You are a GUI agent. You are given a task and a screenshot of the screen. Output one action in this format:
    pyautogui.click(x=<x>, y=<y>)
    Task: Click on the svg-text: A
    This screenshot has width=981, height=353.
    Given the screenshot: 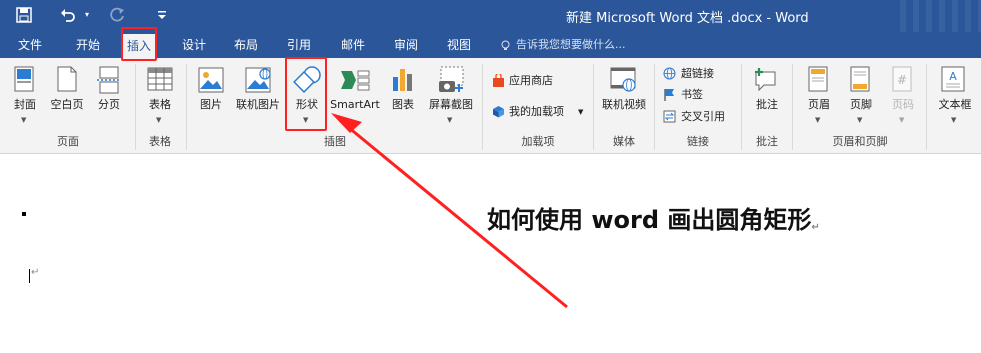 What is the action you would take?
    pyautogui.click(x=953, y=76)
    